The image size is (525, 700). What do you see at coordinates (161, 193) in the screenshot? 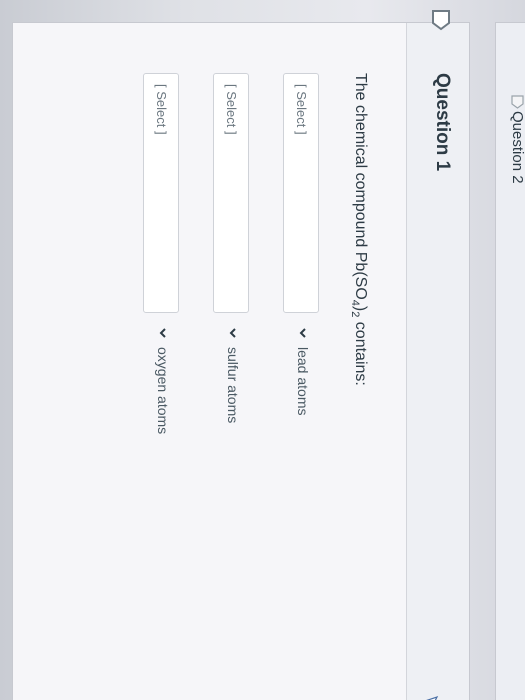
I see `answer-select-oxygen: [ Select ]` at bounding box center [161, 193].